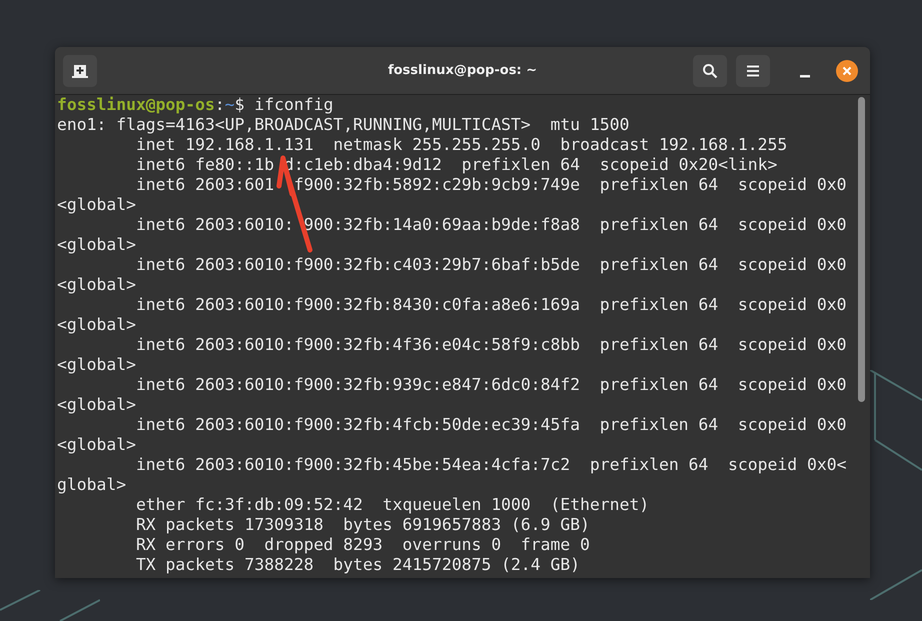 The height and width of the screenshot is (621, 922). I want to click on terminal-output-line: inet6 2603:6010:f900:32fb:8430:c0fa:a8e6:169a prefixlen 64 scopeid 0x0, so click(491, 305).